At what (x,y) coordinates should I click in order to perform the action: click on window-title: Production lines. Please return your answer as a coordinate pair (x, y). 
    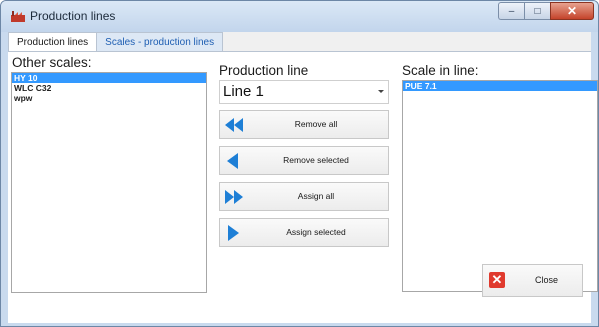
    Looking at the image, I should click on (73, 16).